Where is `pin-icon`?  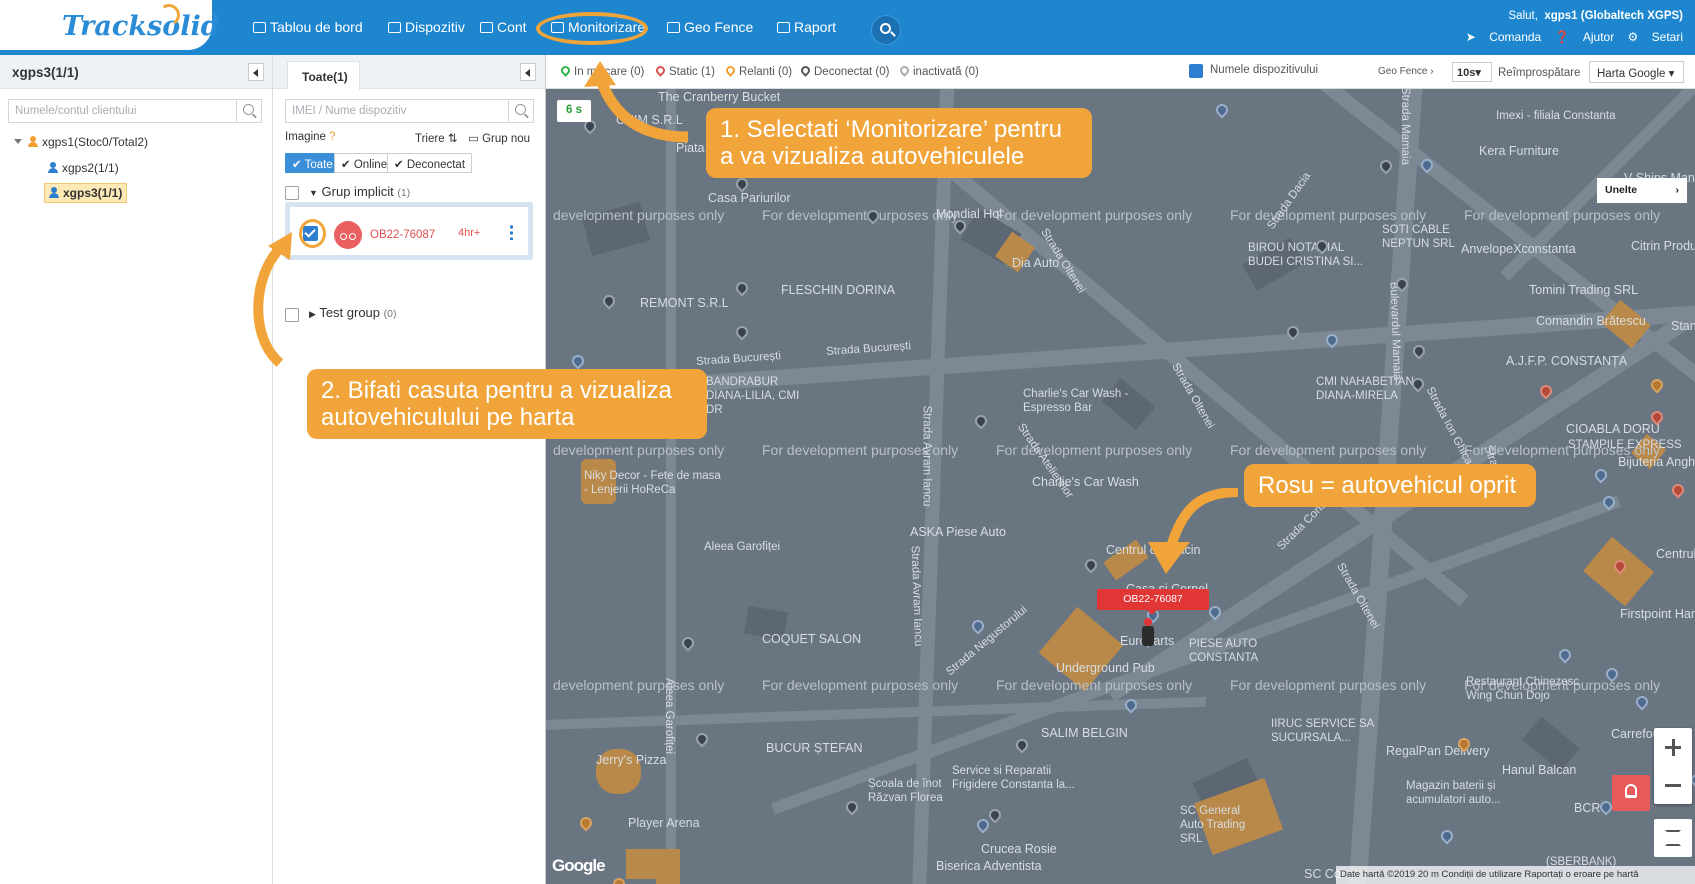
pin-icon is located at coordinates (904, 70).